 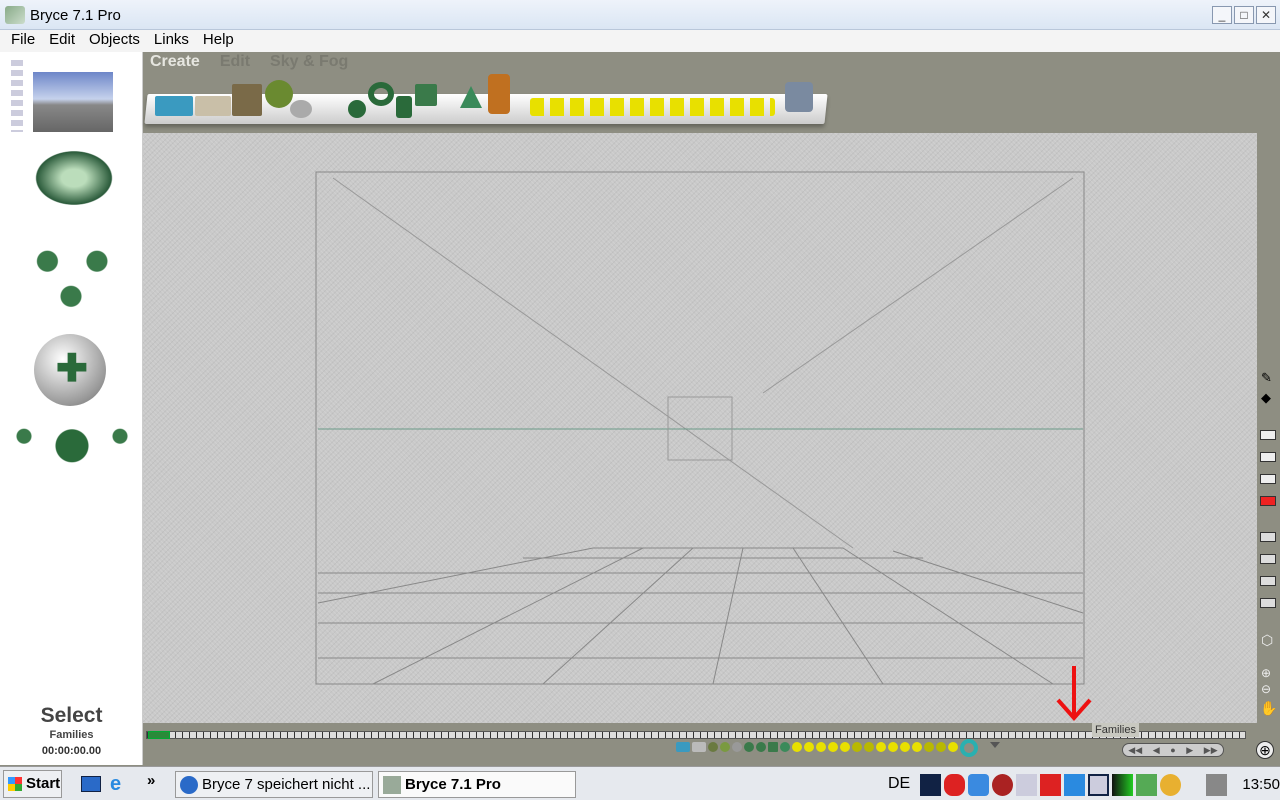 I want to click on pan-hand-icon: ✋, so click(x=1268, y=708).